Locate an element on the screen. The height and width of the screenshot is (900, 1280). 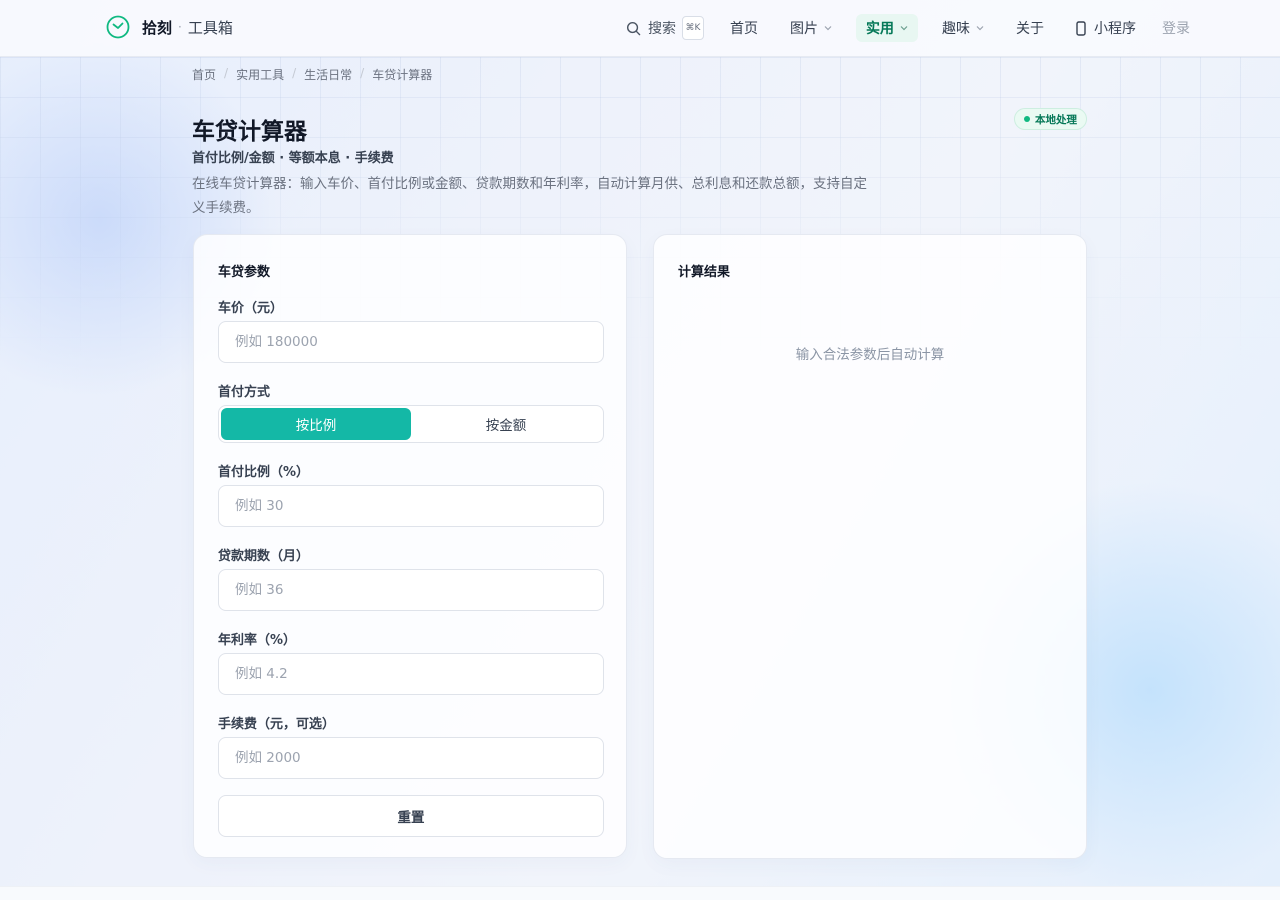
status-dot-icon is located at coordinates (1027, 119).